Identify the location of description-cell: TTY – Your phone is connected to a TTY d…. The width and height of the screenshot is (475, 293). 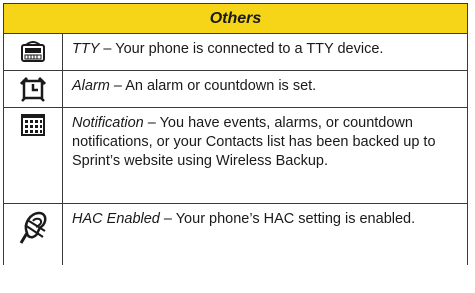
(265, 52).